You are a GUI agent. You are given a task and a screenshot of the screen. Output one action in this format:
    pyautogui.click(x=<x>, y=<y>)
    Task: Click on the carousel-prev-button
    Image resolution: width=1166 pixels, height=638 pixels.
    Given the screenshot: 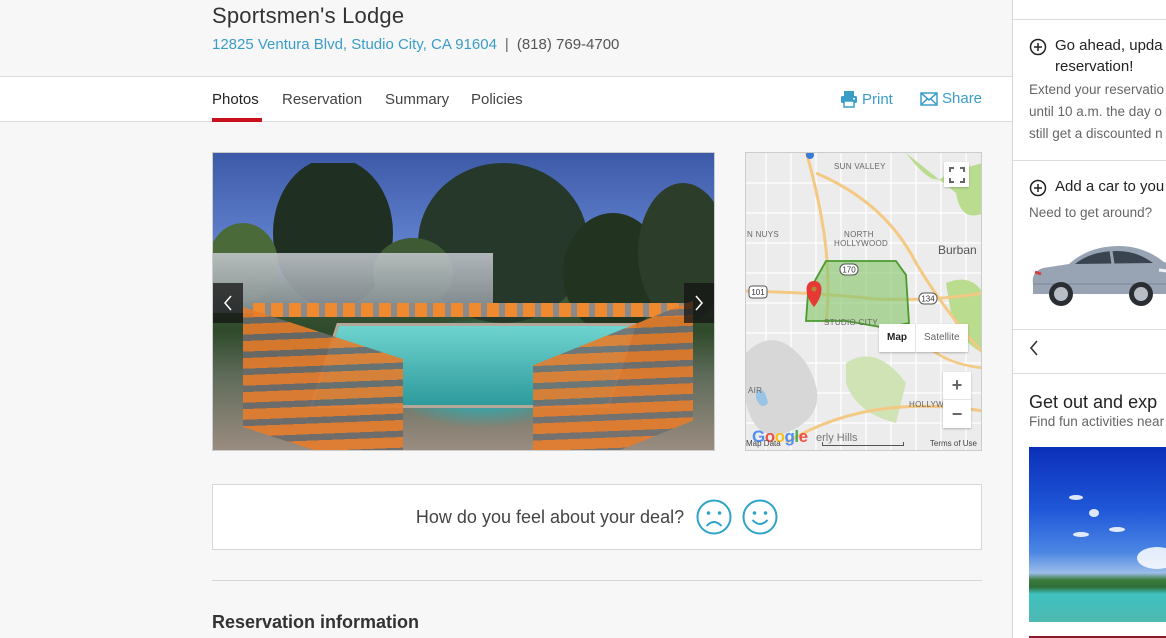 What is the action you would take?
    pyautogui.click(x=1034, y=350)
    